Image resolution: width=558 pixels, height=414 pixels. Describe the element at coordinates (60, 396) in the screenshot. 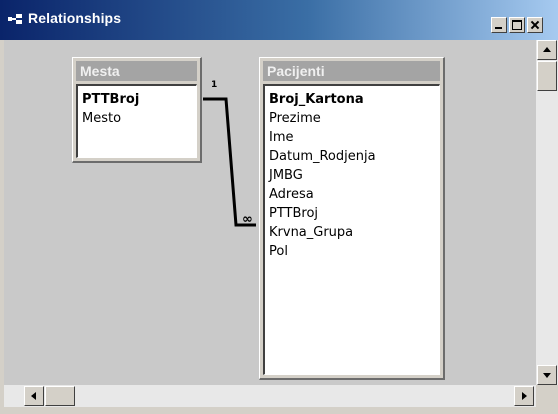

I see `horizontal-scroll-thumb` at that location.